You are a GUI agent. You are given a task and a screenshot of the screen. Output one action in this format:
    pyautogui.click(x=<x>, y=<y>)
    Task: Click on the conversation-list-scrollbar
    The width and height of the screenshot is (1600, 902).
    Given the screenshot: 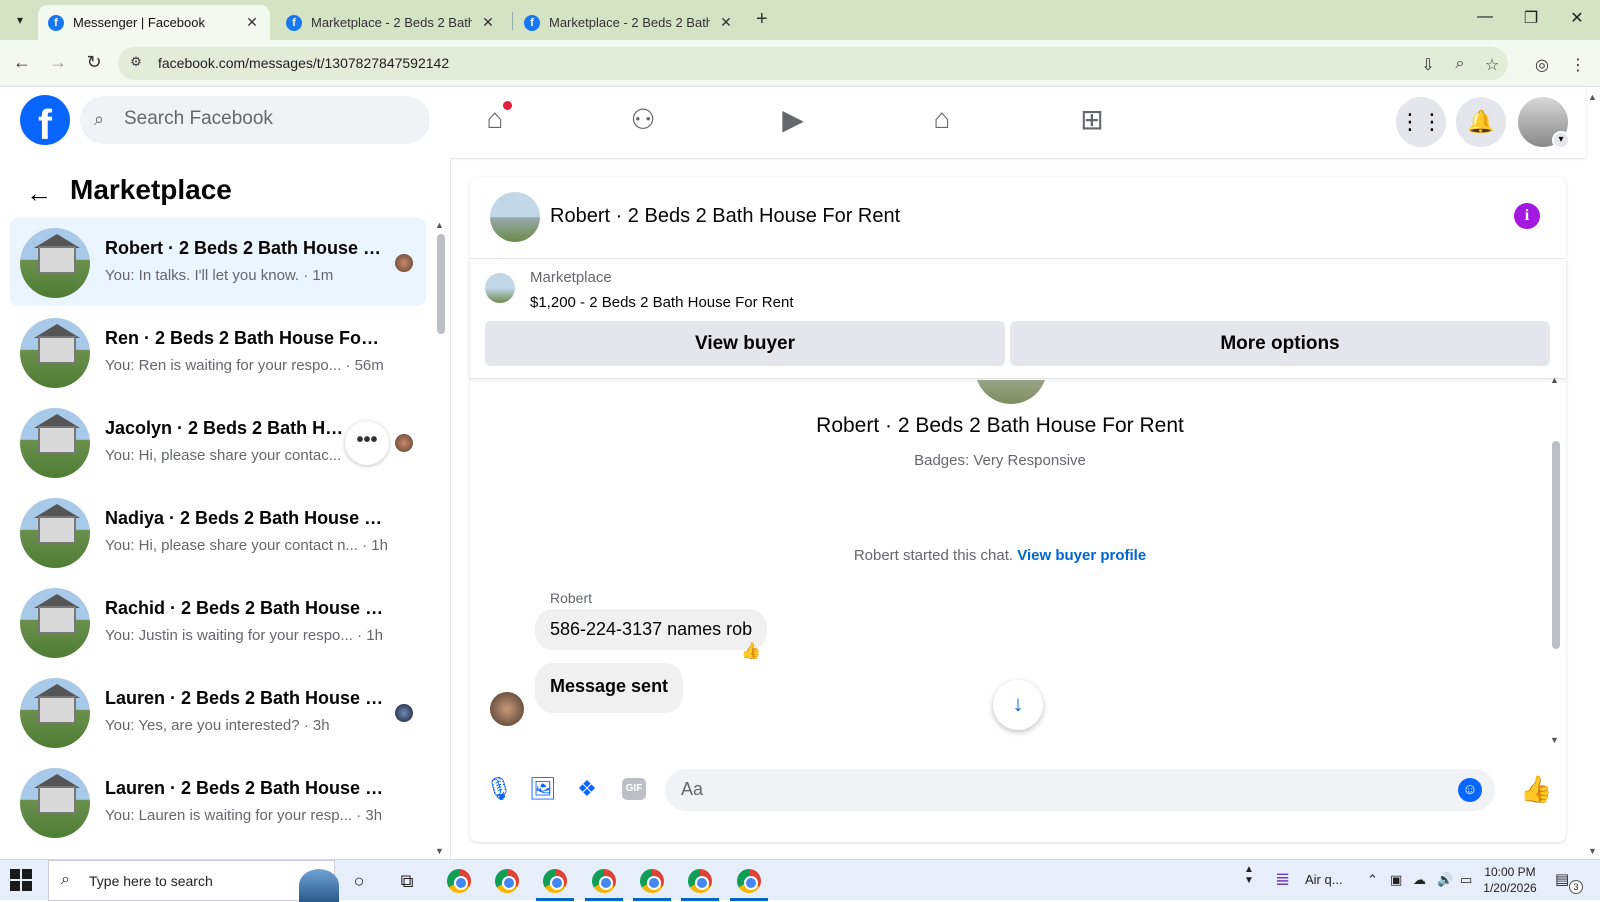 What is the action you would take?
    pyautogui.click(x=441, y=284)
    